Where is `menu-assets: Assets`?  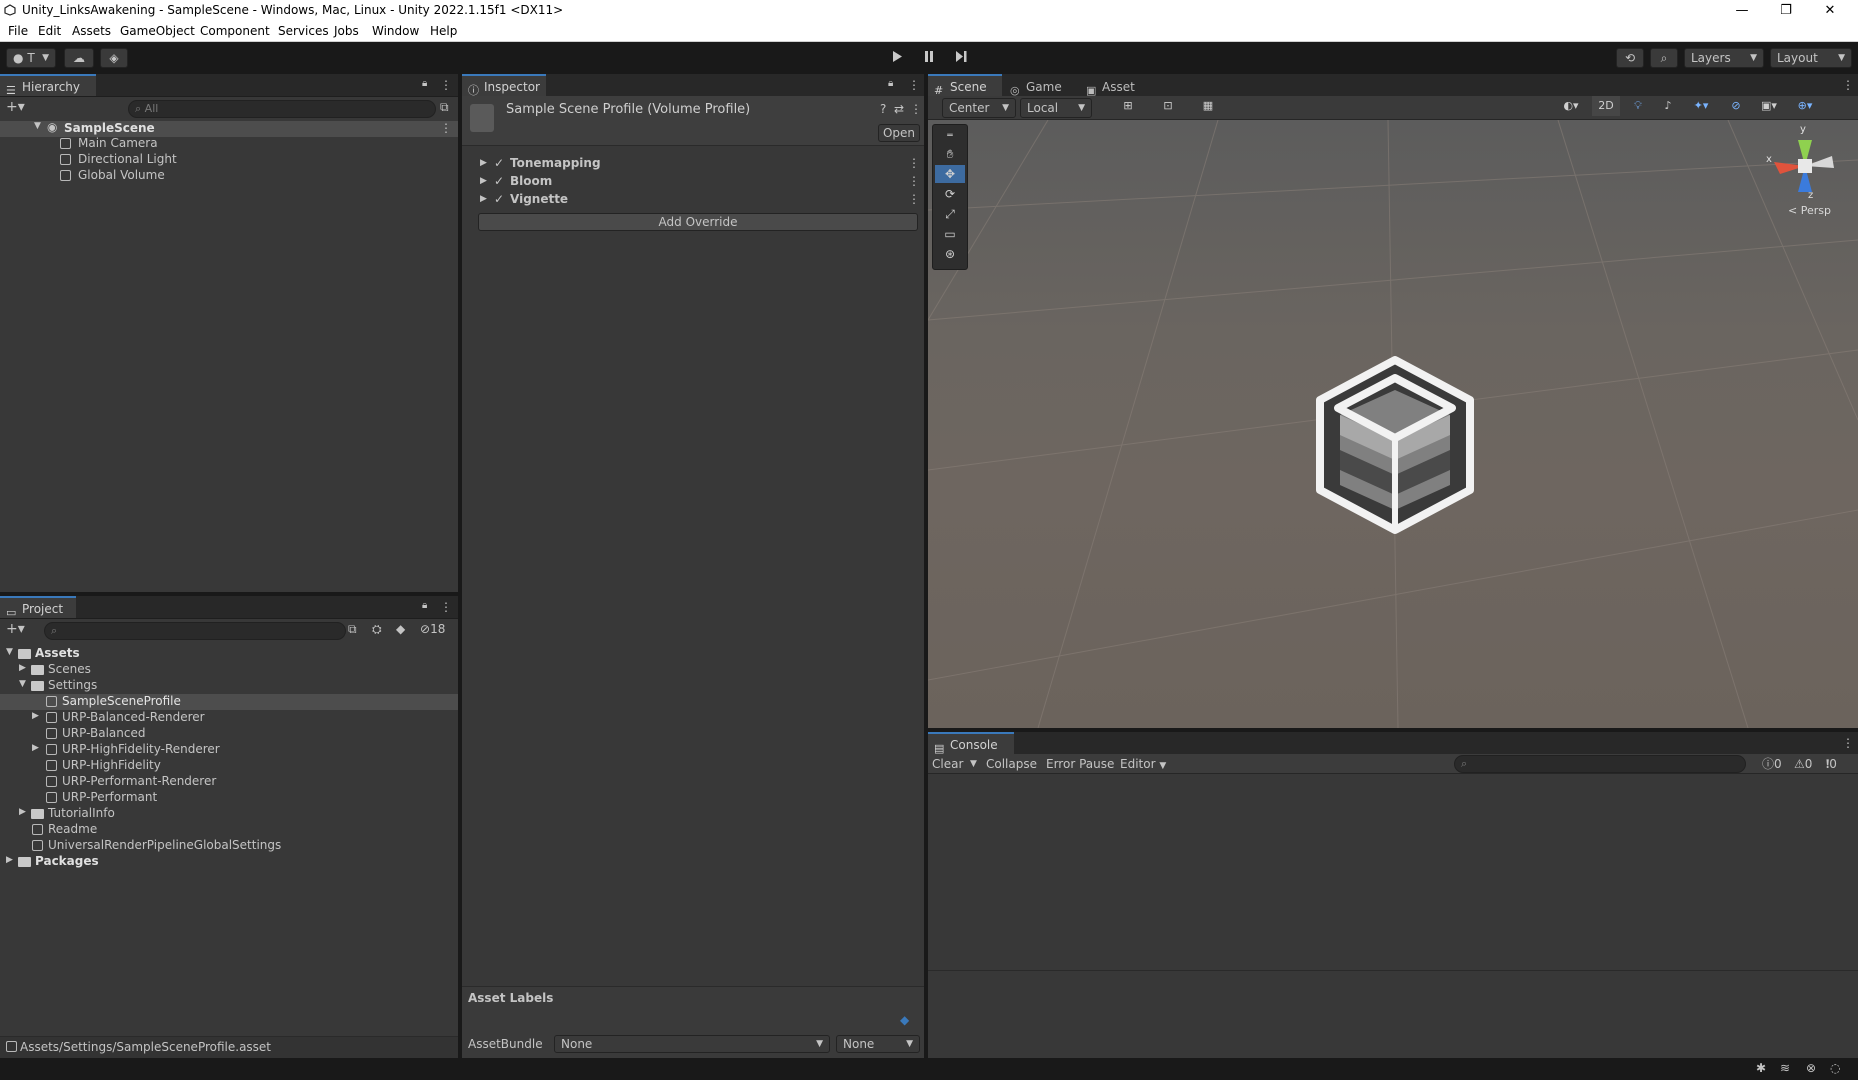
menu-assets: Assets is located at coordinates (91, 31).